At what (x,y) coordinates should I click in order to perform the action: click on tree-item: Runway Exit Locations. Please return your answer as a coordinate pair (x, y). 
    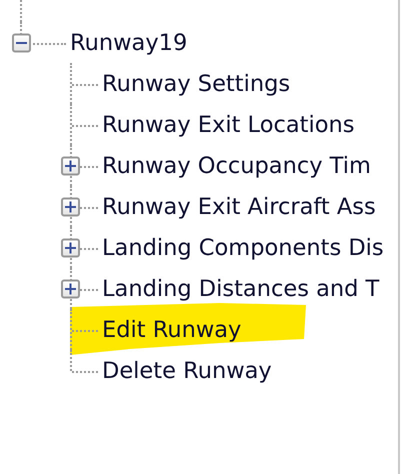
    Looking at the image, I should click on (228, 125).